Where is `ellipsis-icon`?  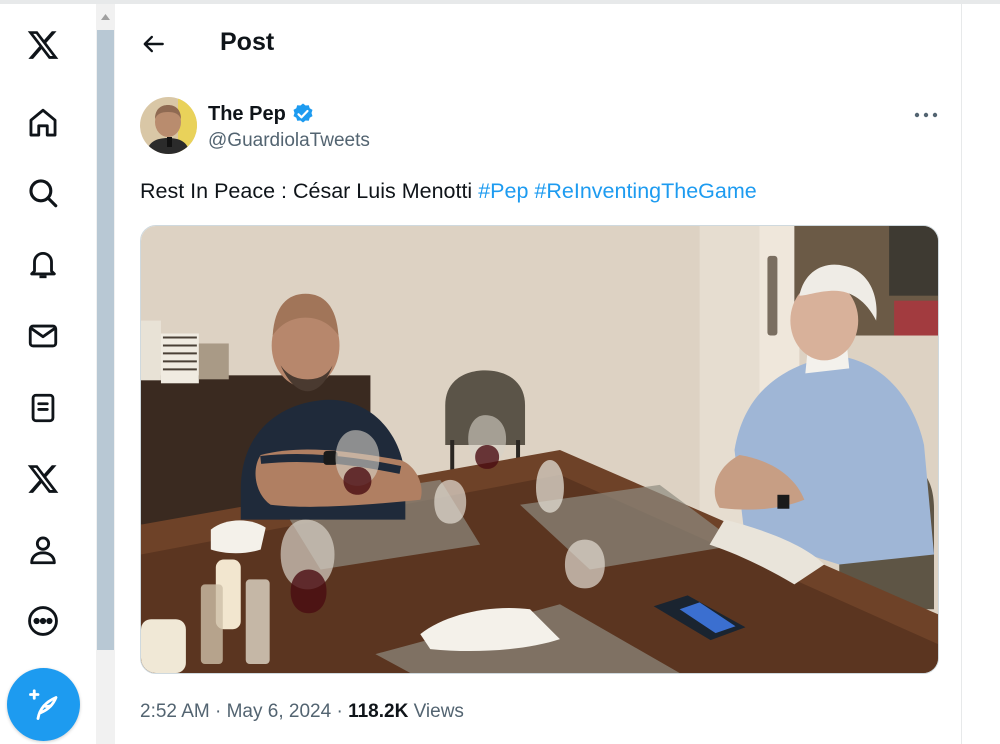
ellipsis-icon is located at coordinates (926, 115).